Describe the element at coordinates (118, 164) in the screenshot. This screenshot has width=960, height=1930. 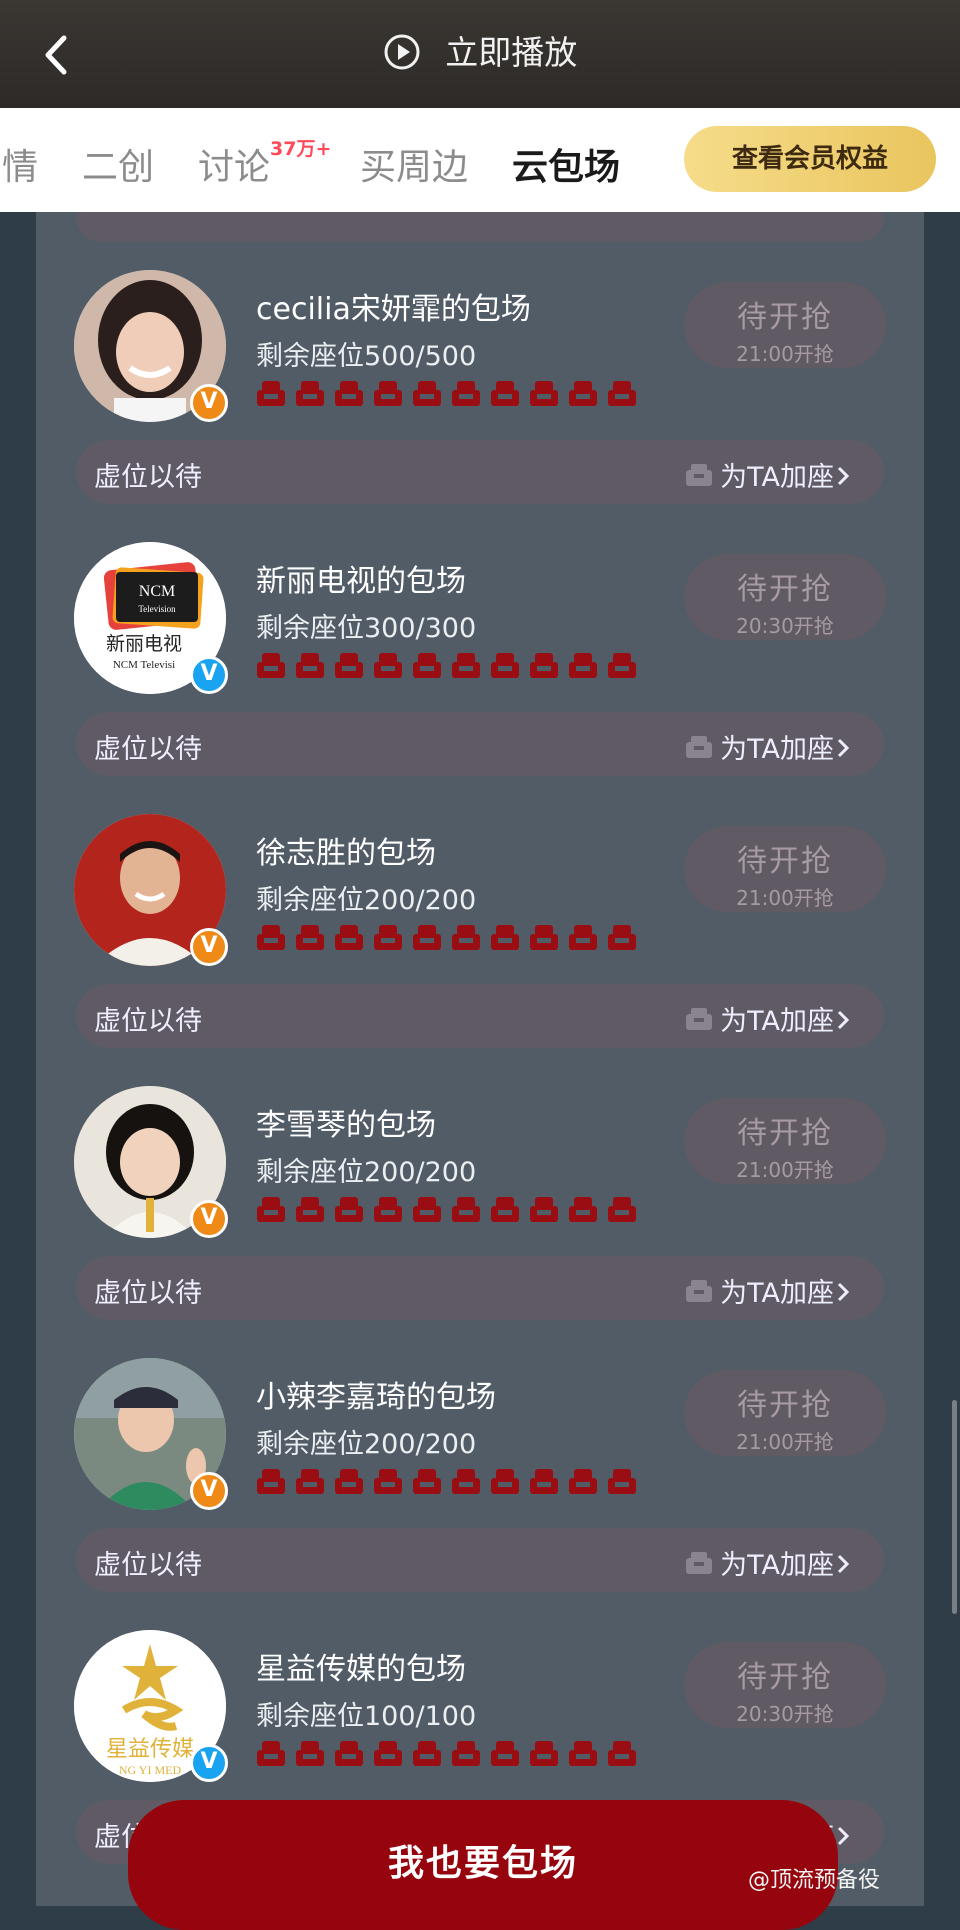
I see `tab-fan-creations: 二创` at that location.